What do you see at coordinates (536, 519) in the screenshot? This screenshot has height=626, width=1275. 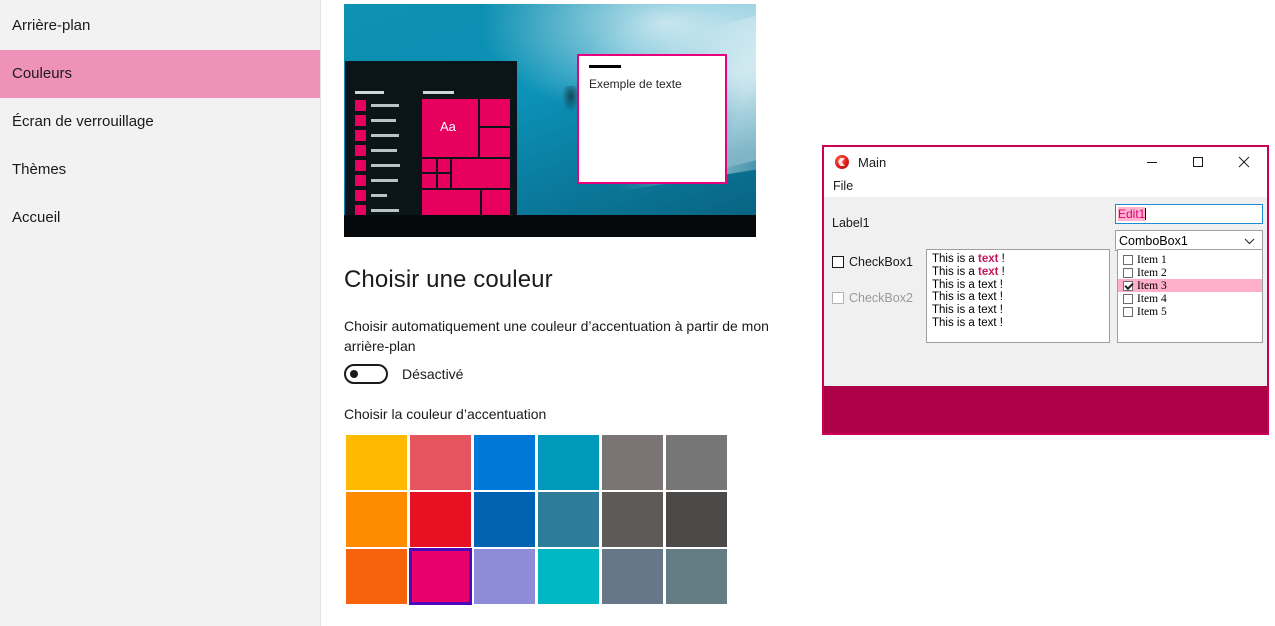 I see `accent-color-grid` at bounding box center [536, 519].